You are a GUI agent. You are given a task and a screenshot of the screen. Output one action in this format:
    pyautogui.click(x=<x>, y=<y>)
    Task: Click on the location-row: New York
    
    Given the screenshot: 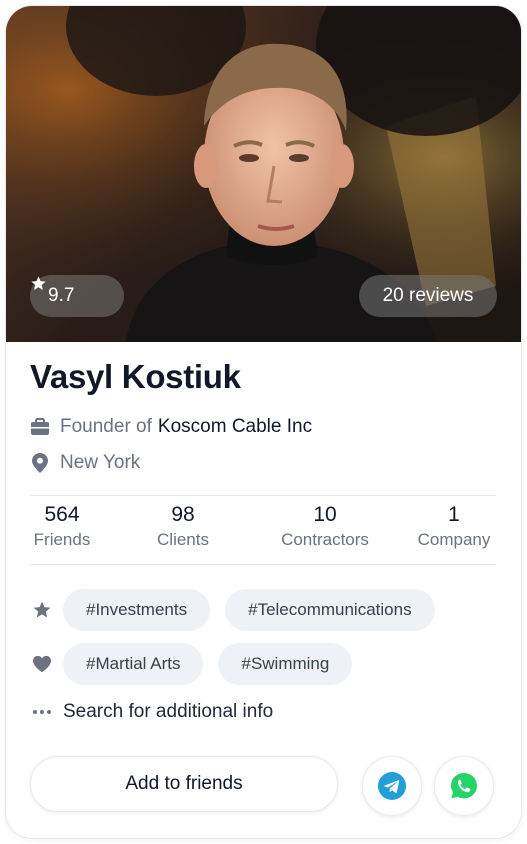 What is the action you would take?
    pyautogui.click(x=85, y=463)
    